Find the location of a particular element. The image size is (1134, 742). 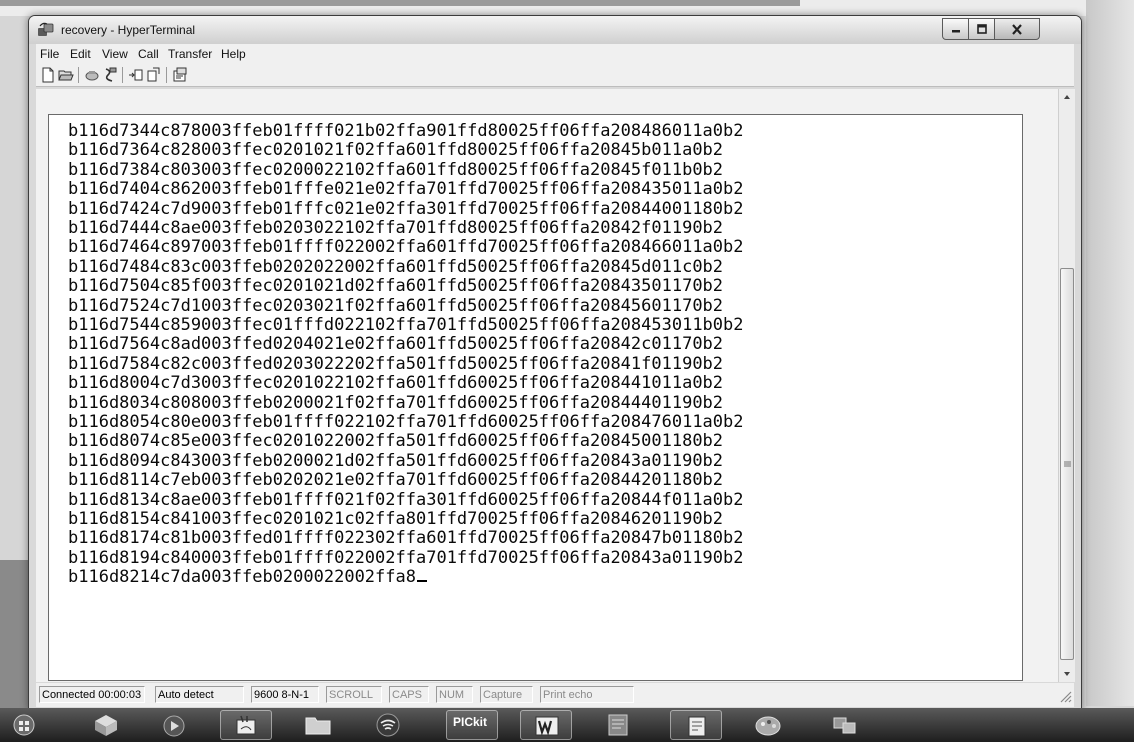

notepad-icon is located at coordinates (697, 726).